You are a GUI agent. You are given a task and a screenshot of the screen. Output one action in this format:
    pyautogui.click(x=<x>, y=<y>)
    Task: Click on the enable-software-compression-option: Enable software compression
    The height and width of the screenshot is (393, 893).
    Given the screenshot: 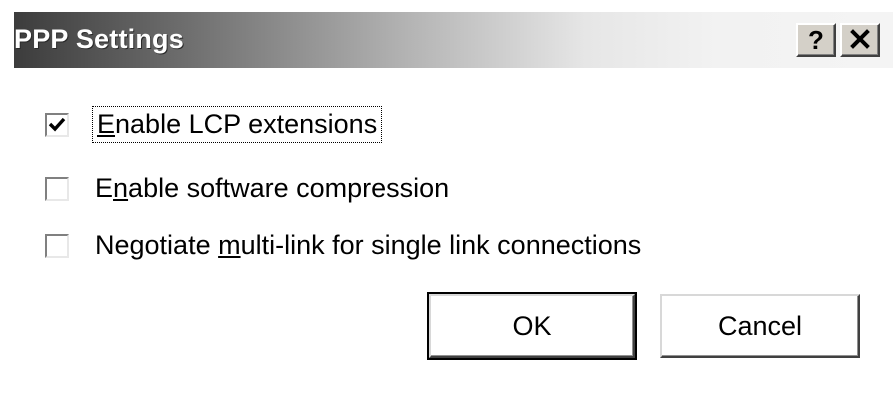 What is the action you would take?
    pyautogui.click(x=247, y=188)
    